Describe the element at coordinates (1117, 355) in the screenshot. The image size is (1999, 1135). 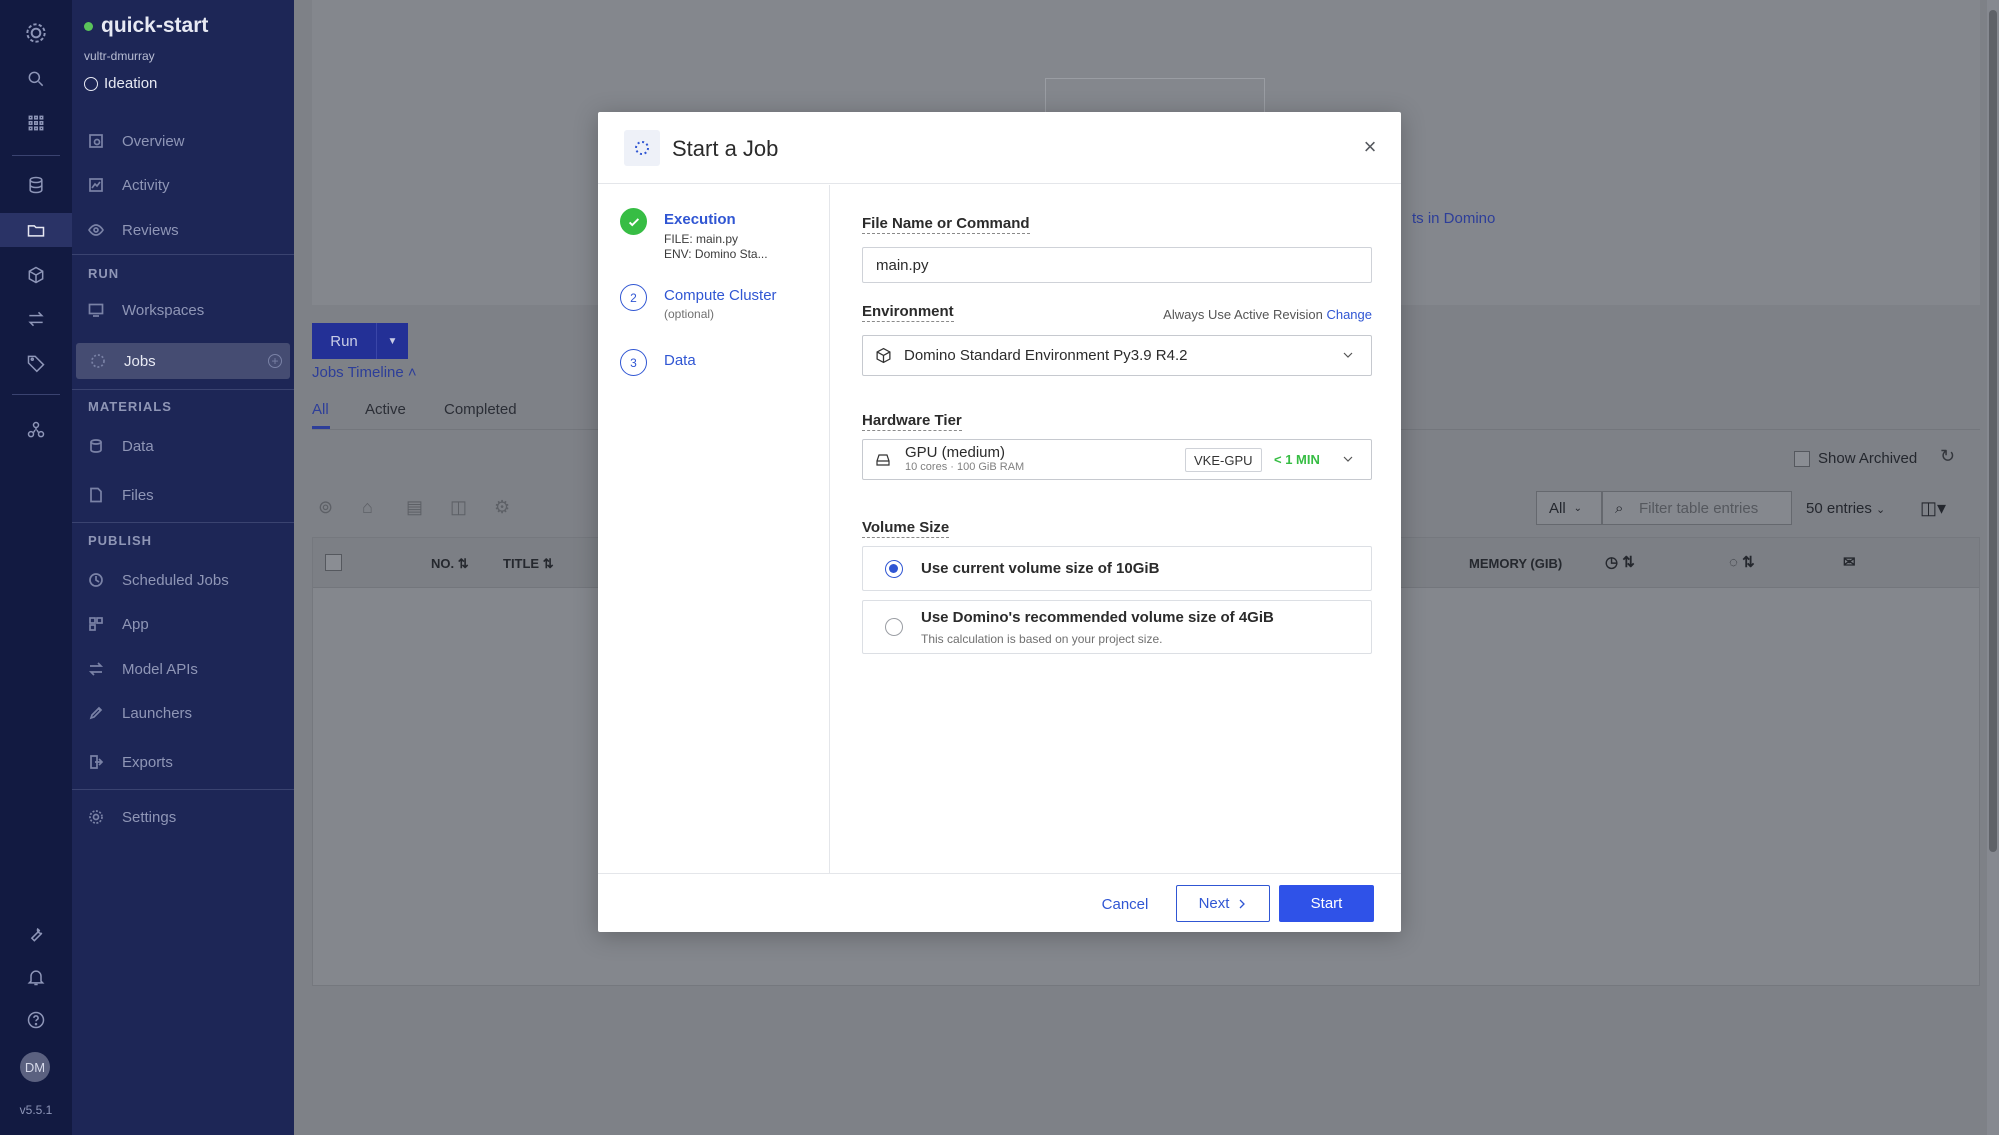
I see `environment-select: Domino Standard Environment Py3.9 R4.2` at that location.